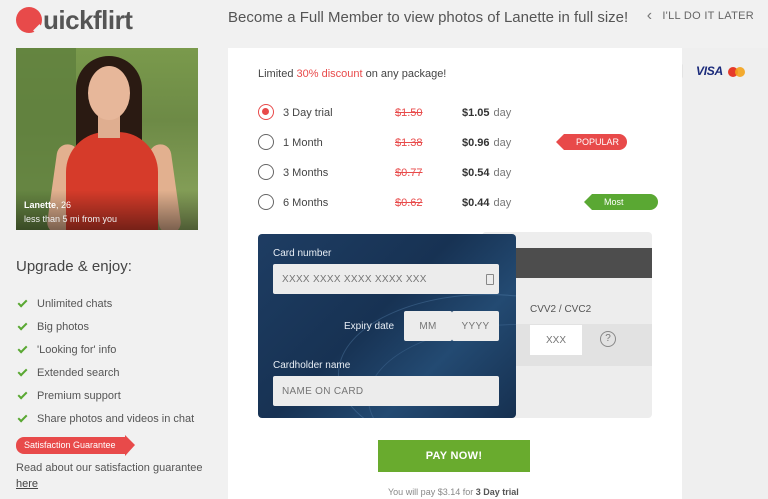 This screenshot has height=499, width=768. I want to click on cardholder-label: Cardholder name, so click(312, 365).